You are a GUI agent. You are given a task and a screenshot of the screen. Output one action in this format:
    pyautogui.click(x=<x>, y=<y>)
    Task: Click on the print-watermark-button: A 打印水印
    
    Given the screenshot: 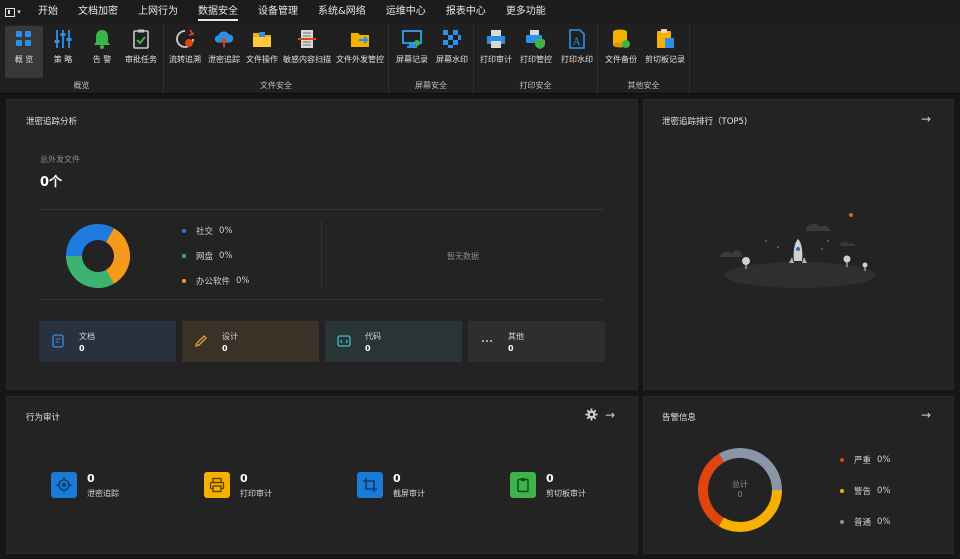 What is the action you would take?
    pyautogui.click(x=577, y=52)
    